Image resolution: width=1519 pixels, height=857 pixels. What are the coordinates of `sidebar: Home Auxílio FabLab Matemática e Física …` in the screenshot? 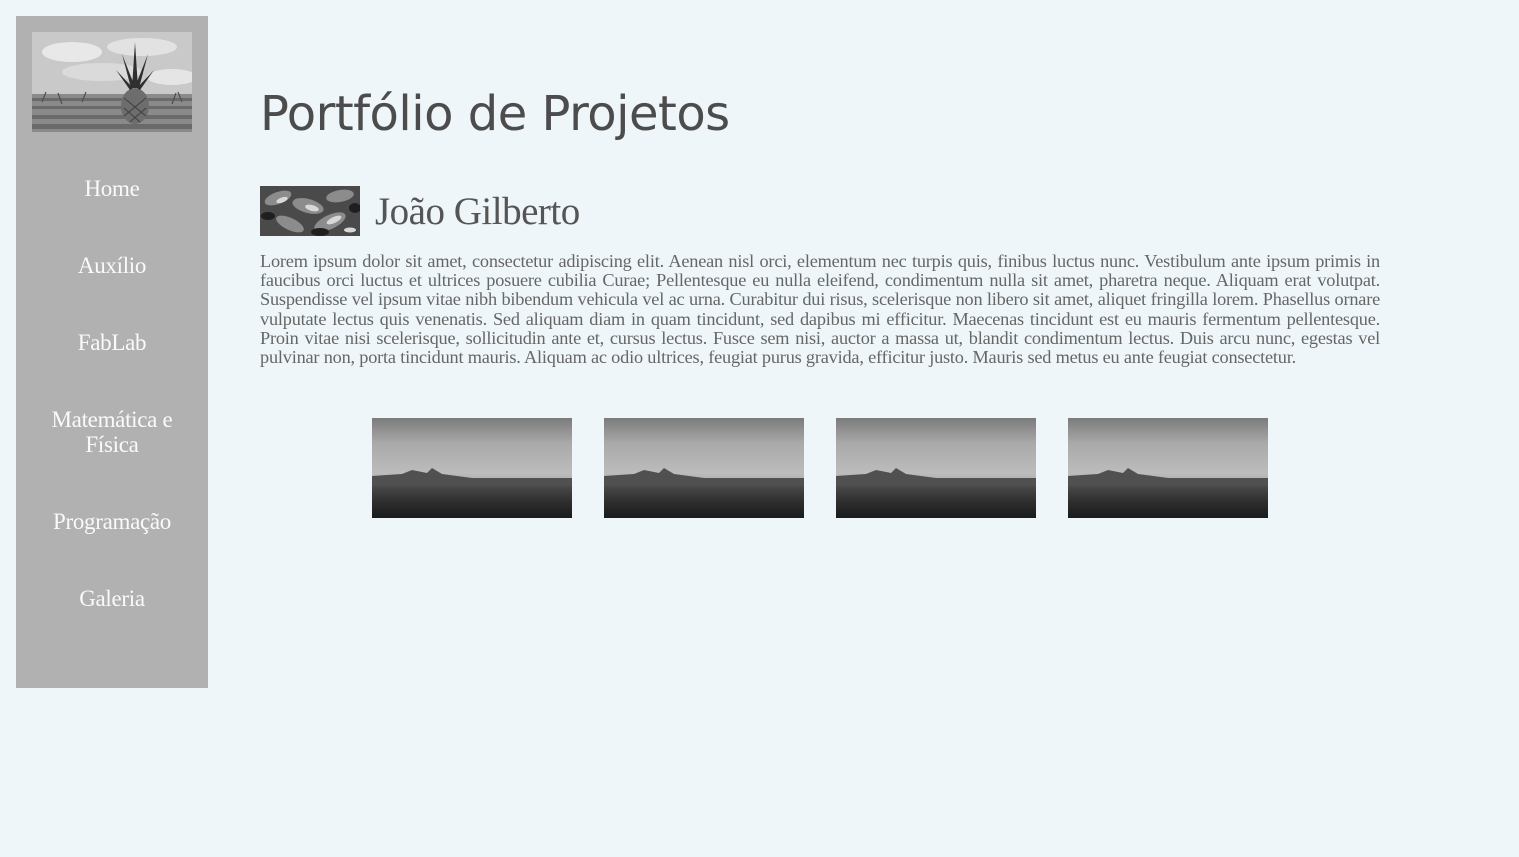 It's located at (112, 352).